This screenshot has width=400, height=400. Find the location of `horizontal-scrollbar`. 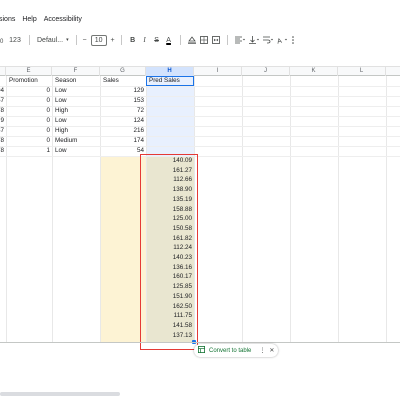

horizontal-scrollbar is located at coordinates (60, 394).